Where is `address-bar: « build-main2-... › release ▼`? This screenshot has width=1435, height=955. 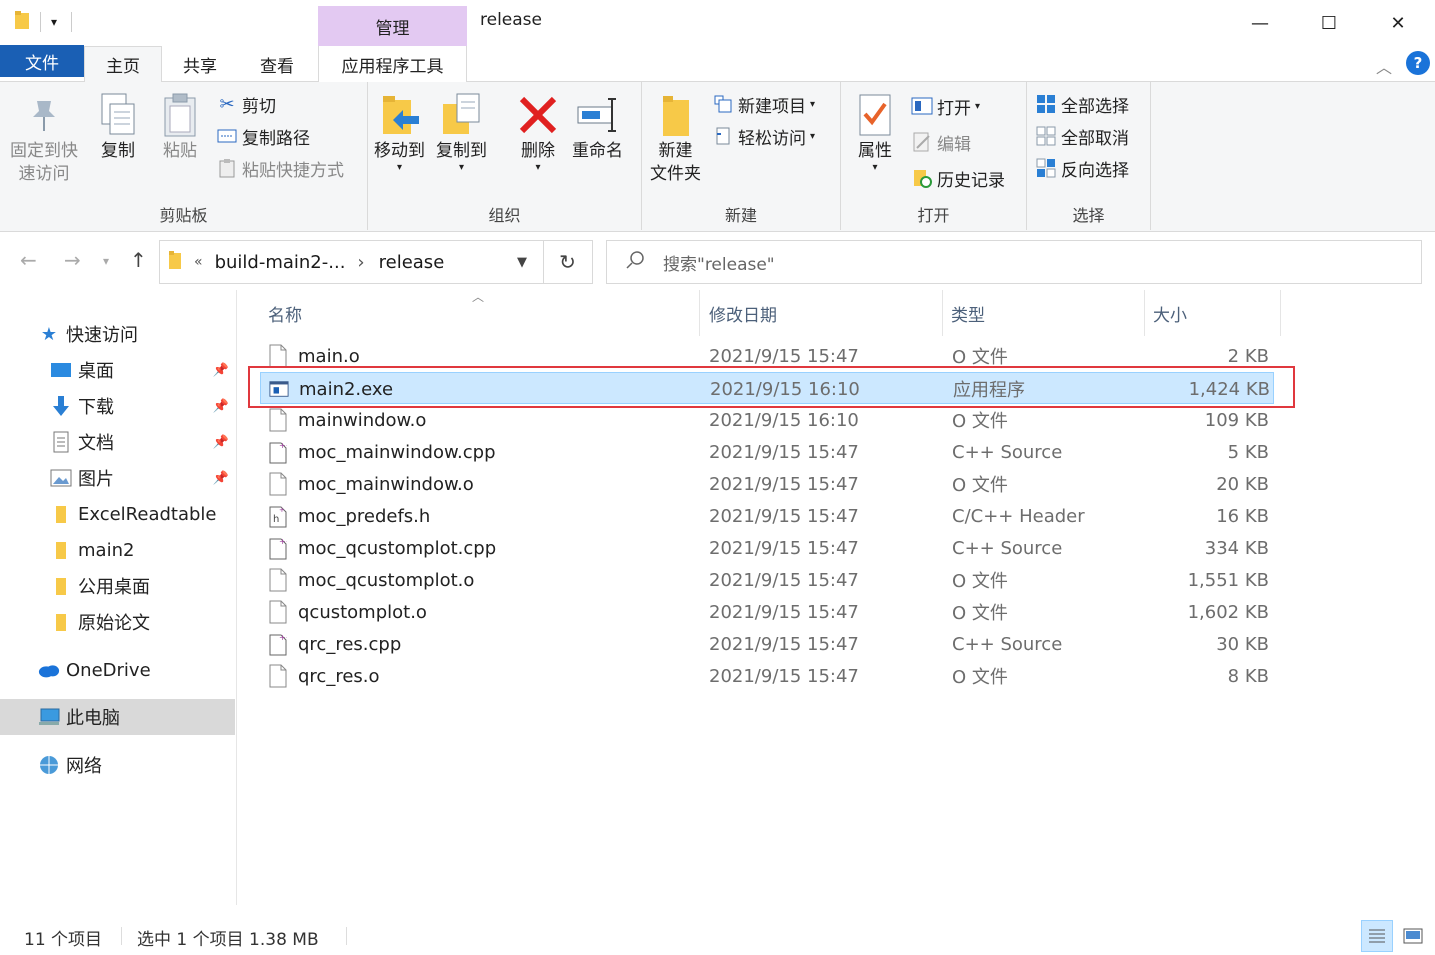 address-bar: « build-main2-... › release ▼ is located at coordinates (351, 262).